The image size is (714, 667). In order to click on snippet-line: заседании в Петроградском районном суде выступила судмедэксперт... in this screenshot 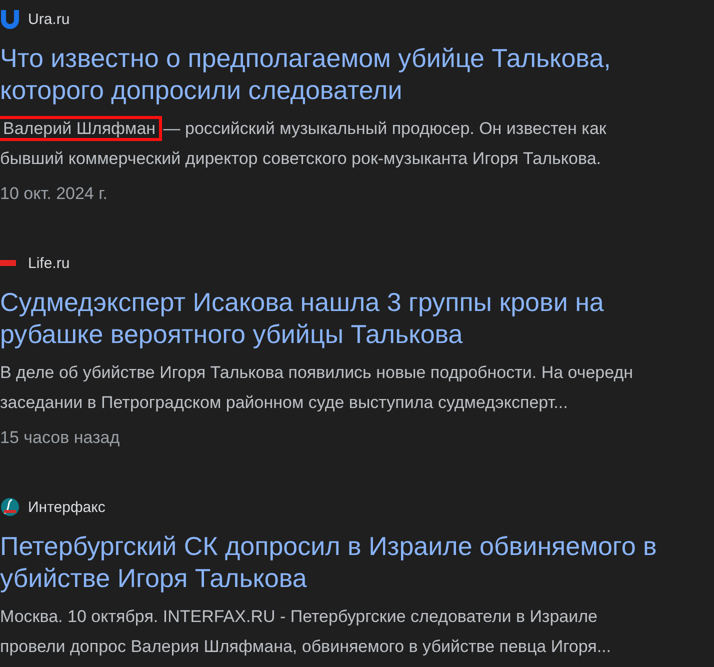, I will do `click(284, 403)`.